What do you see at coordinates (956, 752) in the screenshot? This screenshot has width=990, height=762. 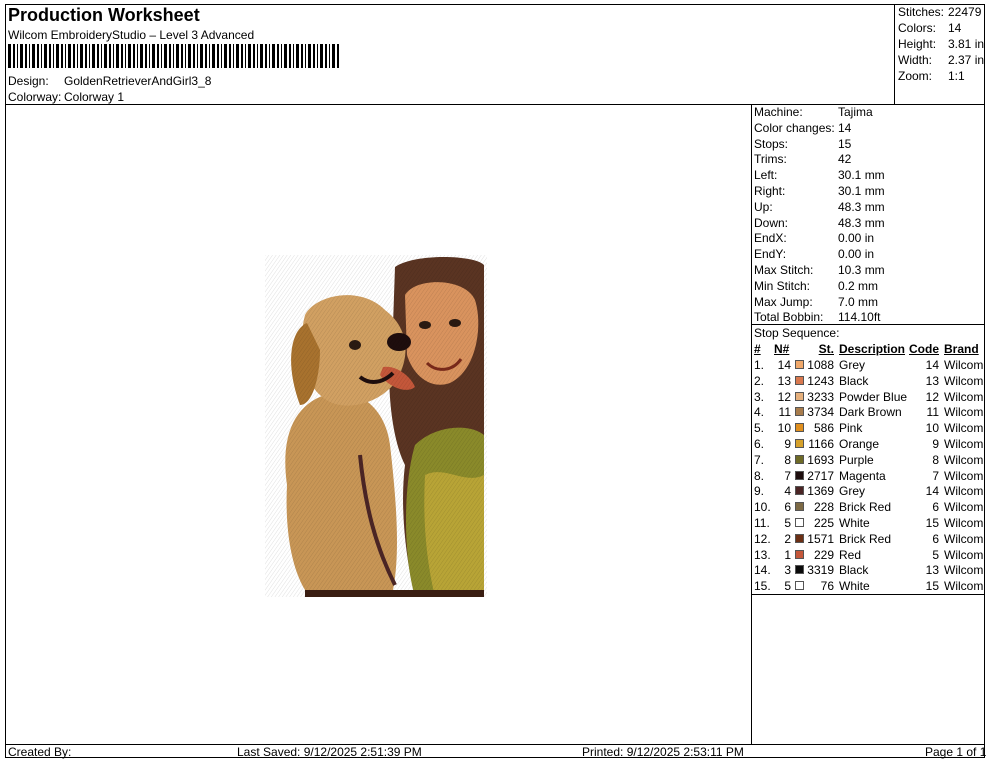 I see `page-number: Page 1 of 1` at bounding box center [956, 752].